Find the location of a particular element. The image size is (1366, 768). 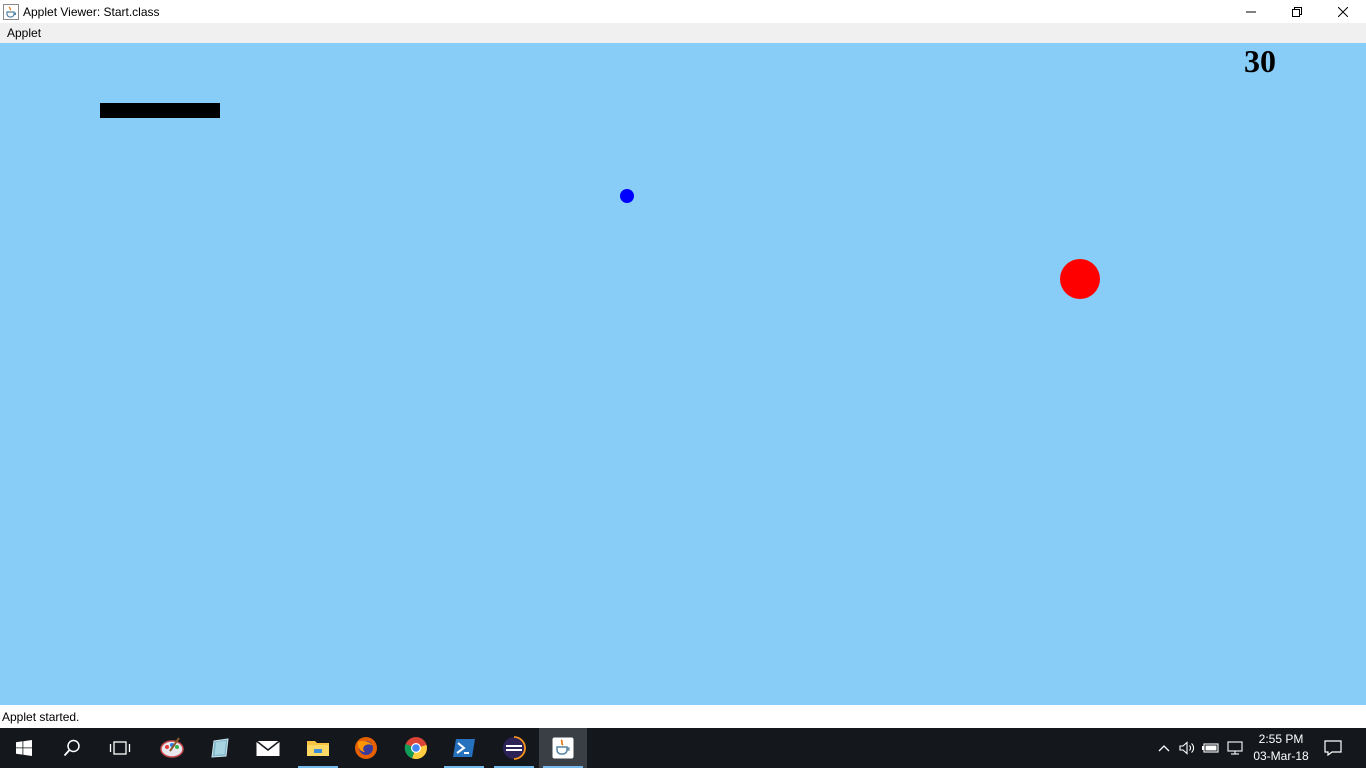

score-display: 30 is located at coordinates (1260, 61).